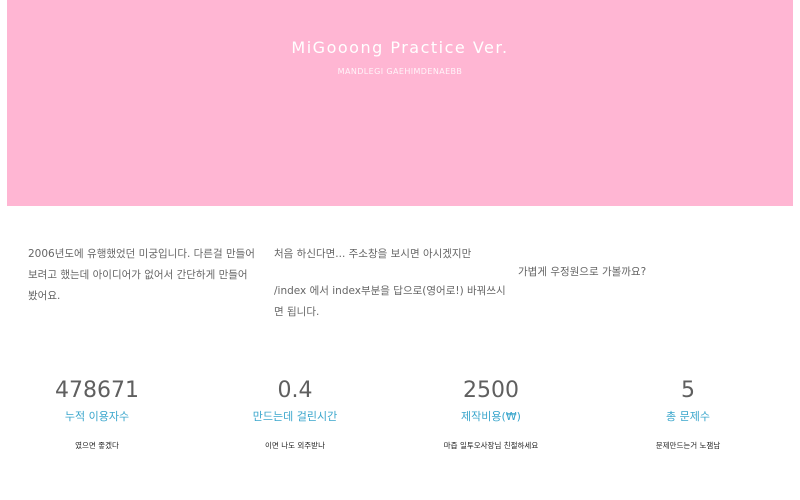  I want to click on intro-column-3: 가볍게 우정원으로 가볼까요?, so click(643, 272).